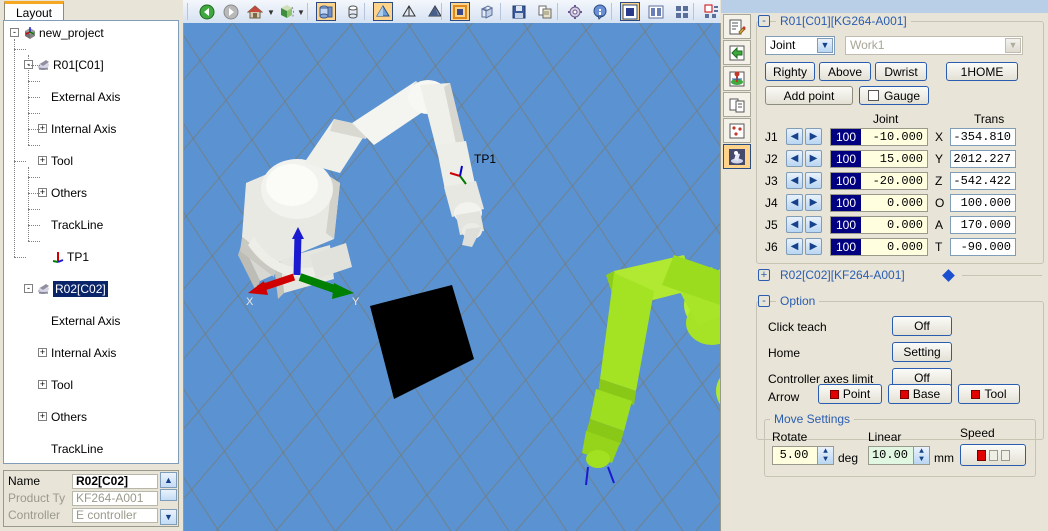 Image resolution: width=1048 pixels, height=531 pixels. I want to click on add-point-button: Add point, so click(809, 95).